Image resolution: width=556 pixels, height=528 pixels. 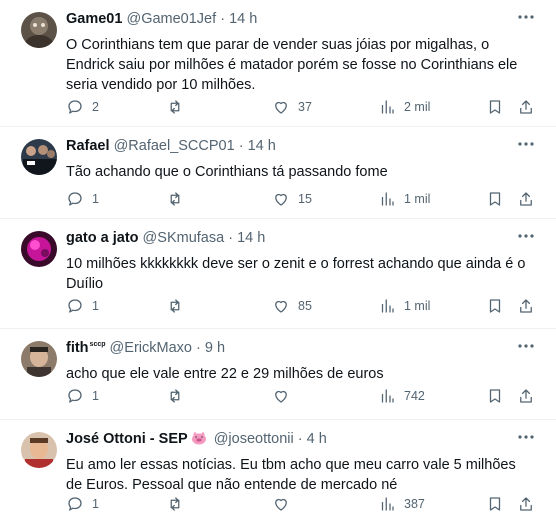 I want to click on reply-button: 2, so click(x=82, y=107).